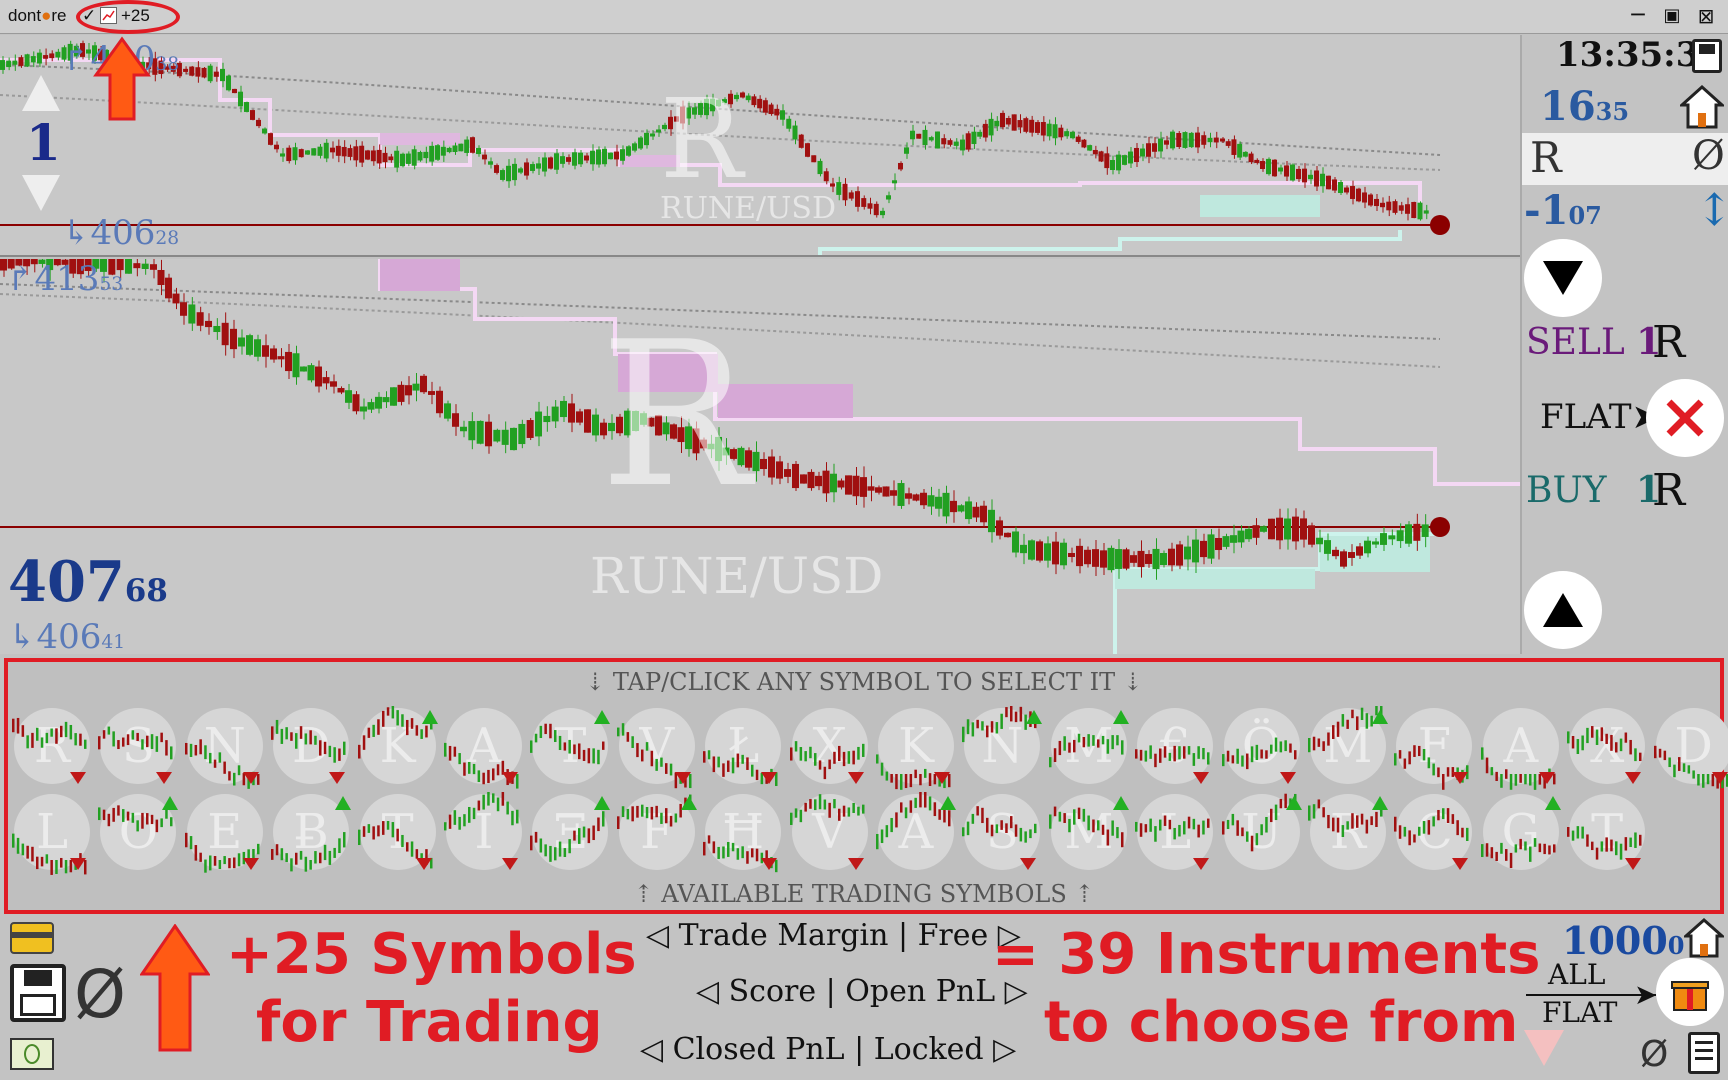 The width and height of the screenshot is (1728, 1080). I want to click on top-watermark-symbol: RUNE/USD, so click(748, 208).